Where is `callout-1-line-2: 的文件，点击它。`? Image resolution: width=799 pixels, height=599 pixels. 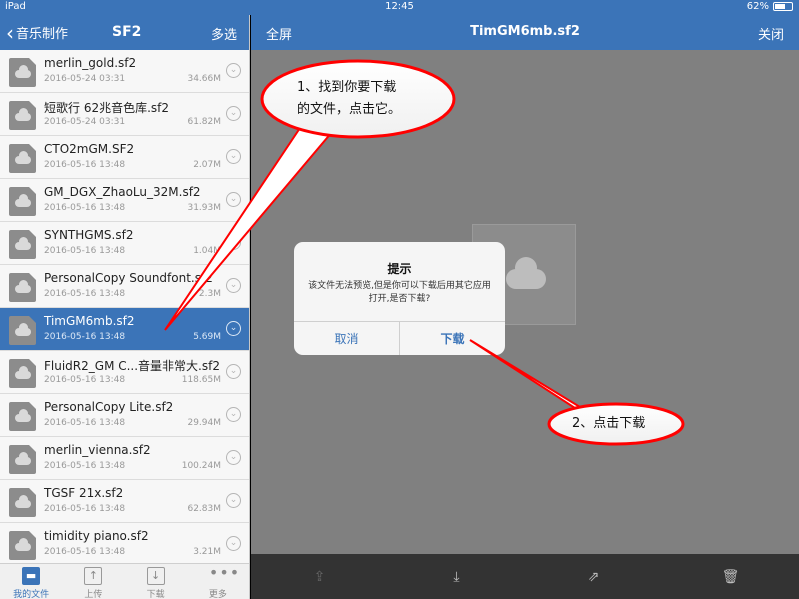 callout-1-line-2: 的文件，点击它。 is located at coordinates (349, 109).